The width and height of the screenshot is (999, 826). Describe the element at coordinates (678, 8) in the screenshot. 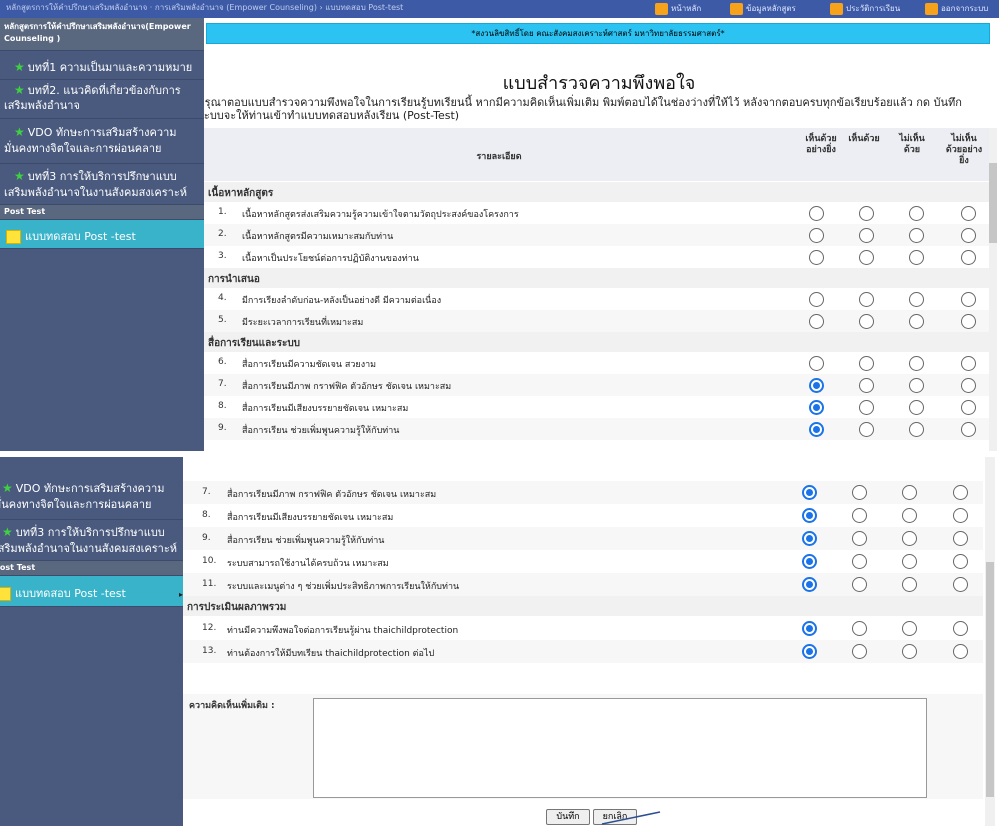

I see `home-button: หน้าหลัก` at that location.